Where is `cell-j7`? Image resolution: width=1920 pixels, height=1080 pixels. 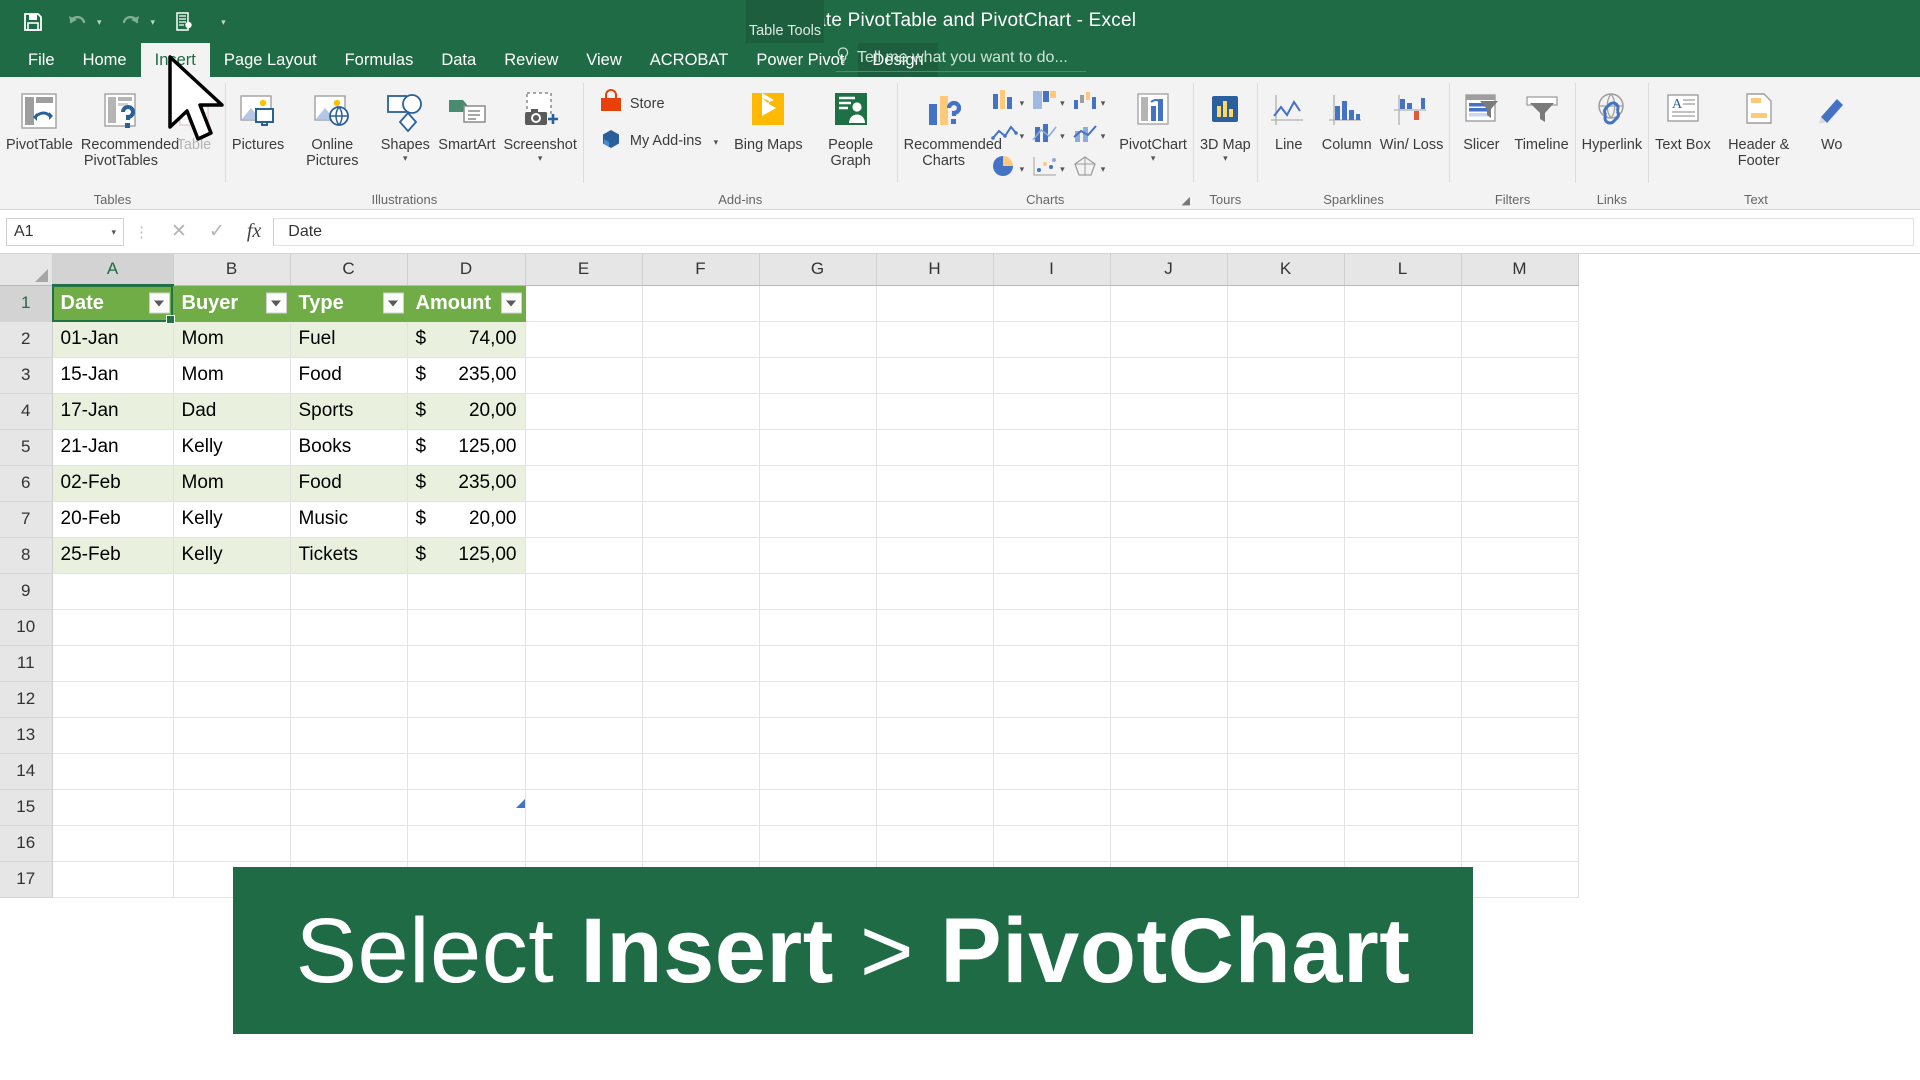
cell-j7 is located at coordinates (1169, 519).